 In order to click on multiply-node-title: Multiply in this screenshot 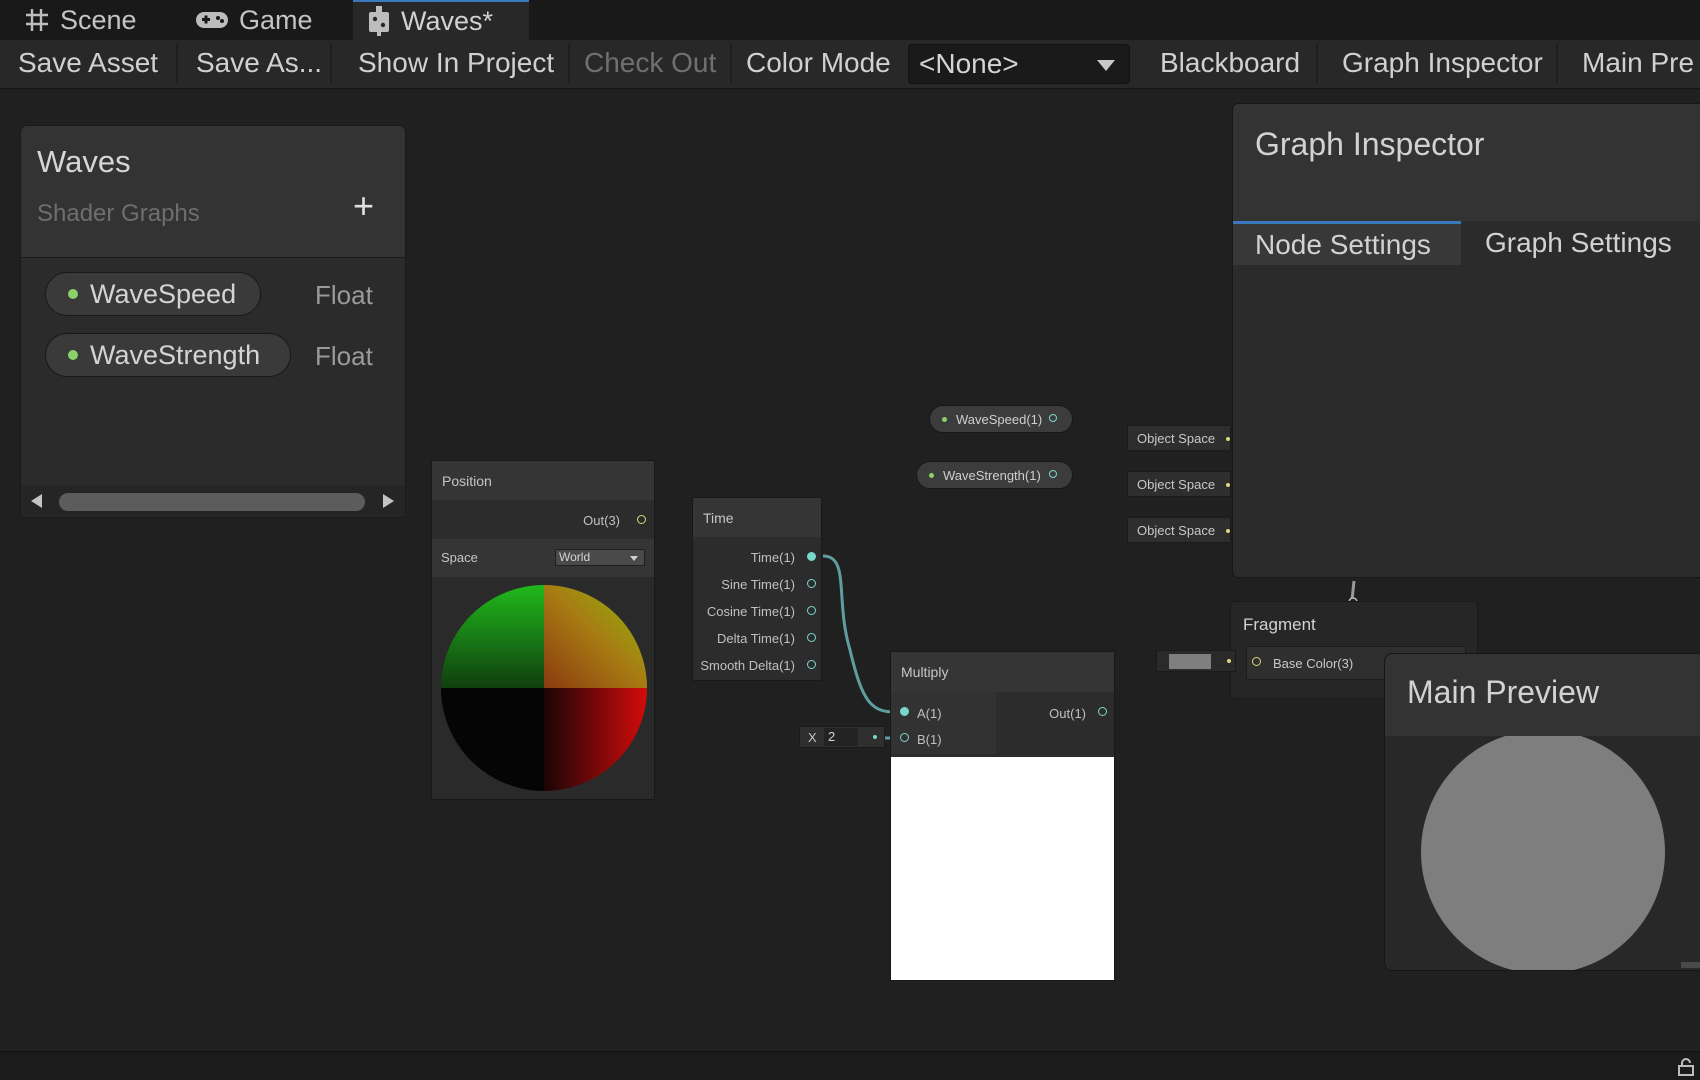, I will do `click(1002, 672)`.